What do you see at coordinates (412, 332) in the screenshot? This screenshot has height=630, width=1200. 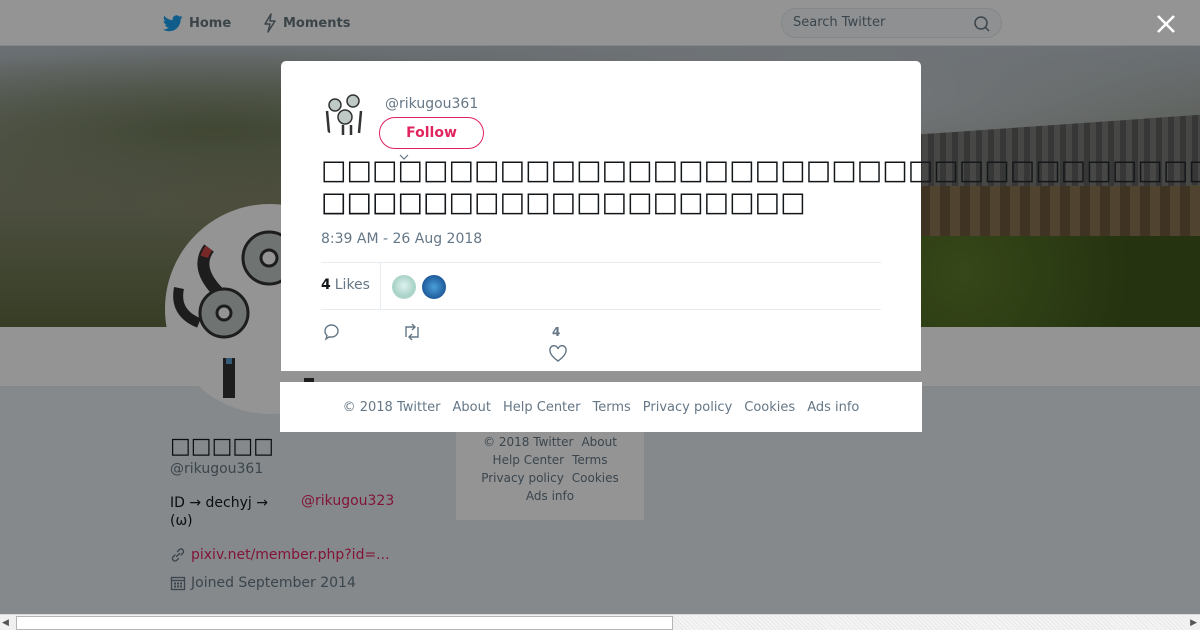 I see `retweet-icon` at bounding box center [412, 332].